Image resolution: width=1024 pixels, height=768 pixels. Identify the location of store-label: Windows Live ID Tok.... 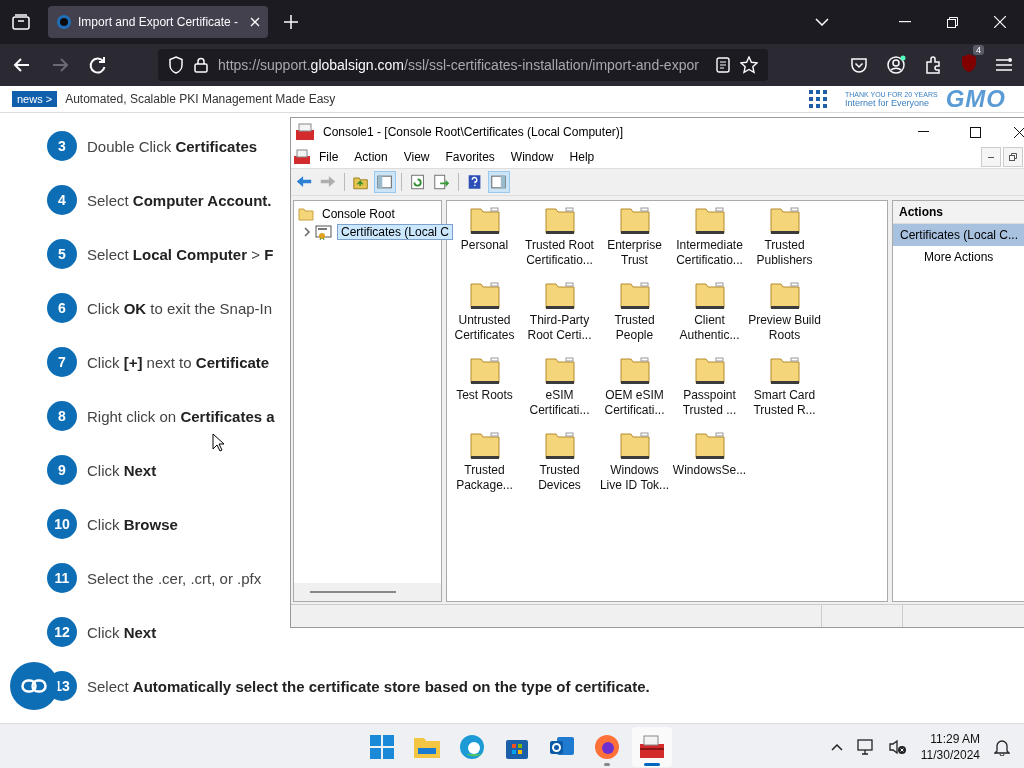
(634, 478).